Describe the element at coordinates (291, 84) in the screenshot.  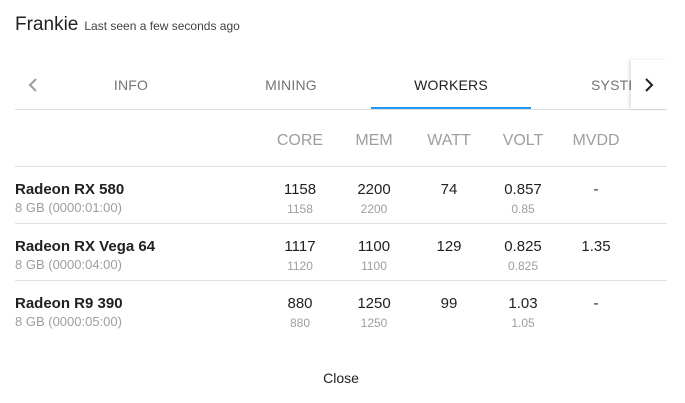
I see `tab-mining: MINING` at that location.